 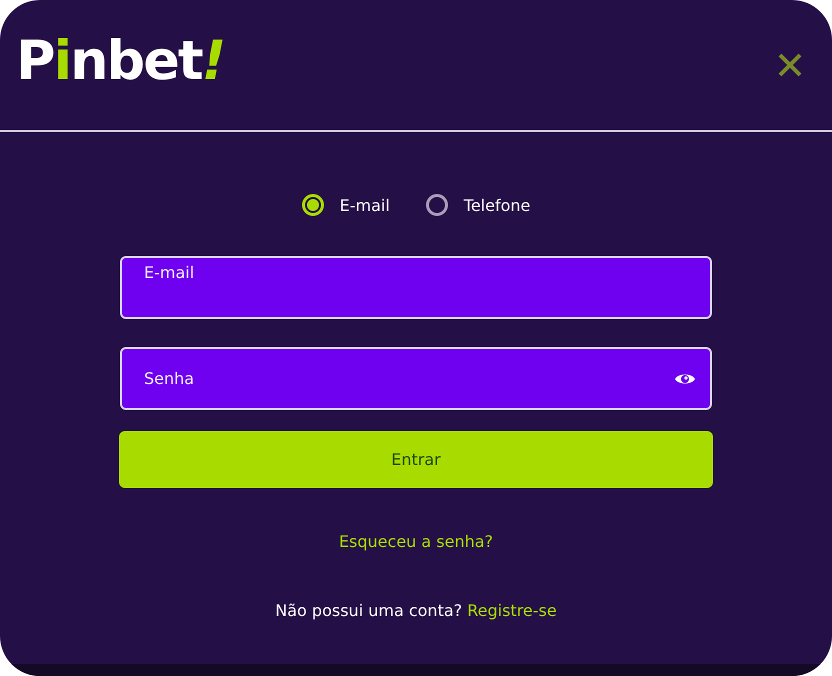 I want to click on radio-option: Telefone, so click(x=478, y=205).